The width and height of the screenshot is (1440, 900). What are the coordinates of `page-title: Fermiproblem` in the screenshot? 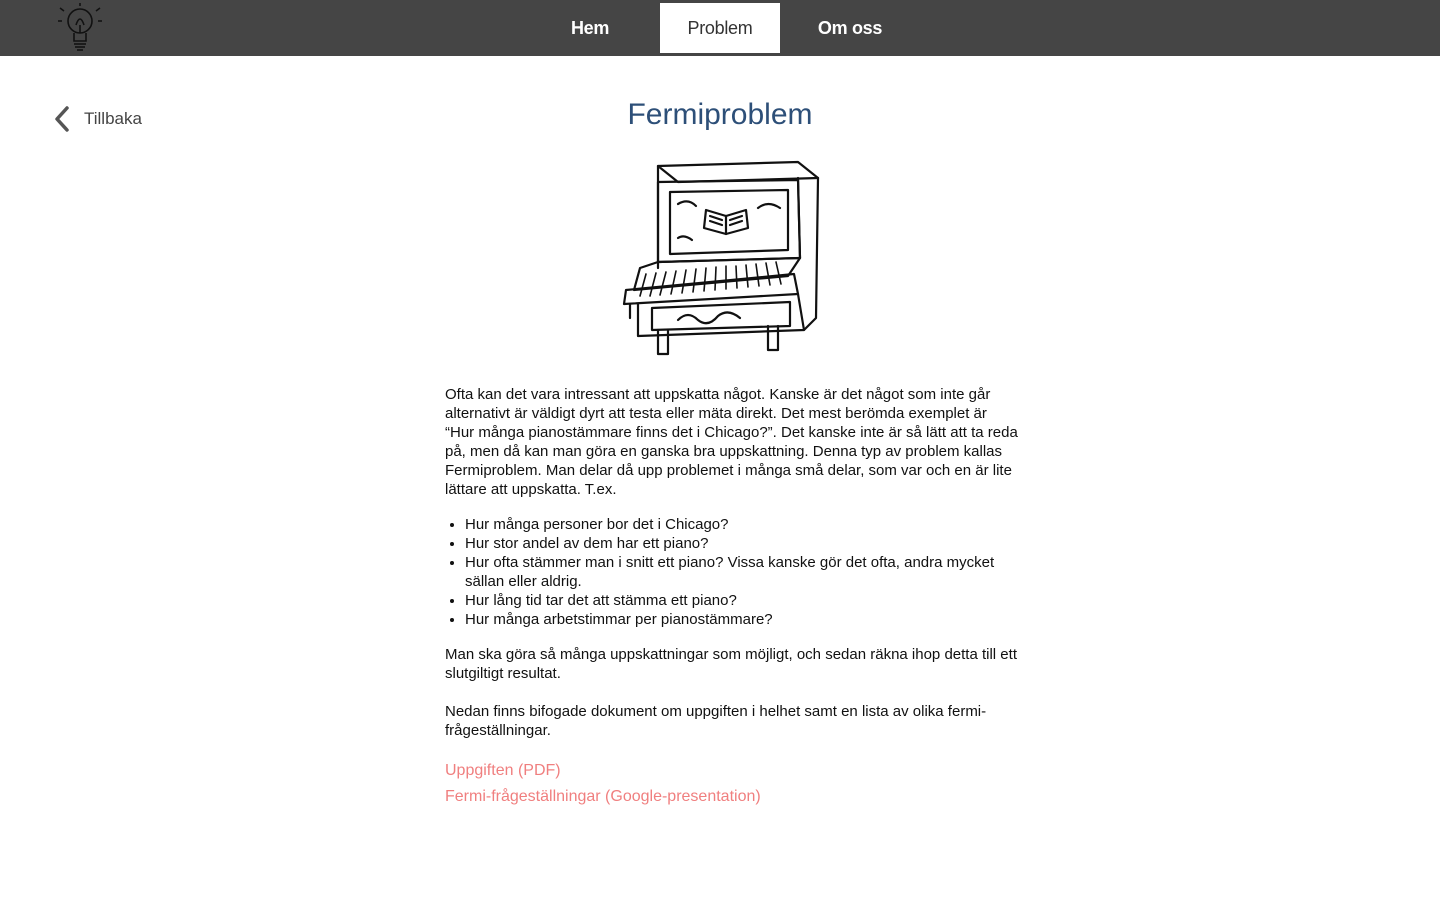 It's located at (720, 114).